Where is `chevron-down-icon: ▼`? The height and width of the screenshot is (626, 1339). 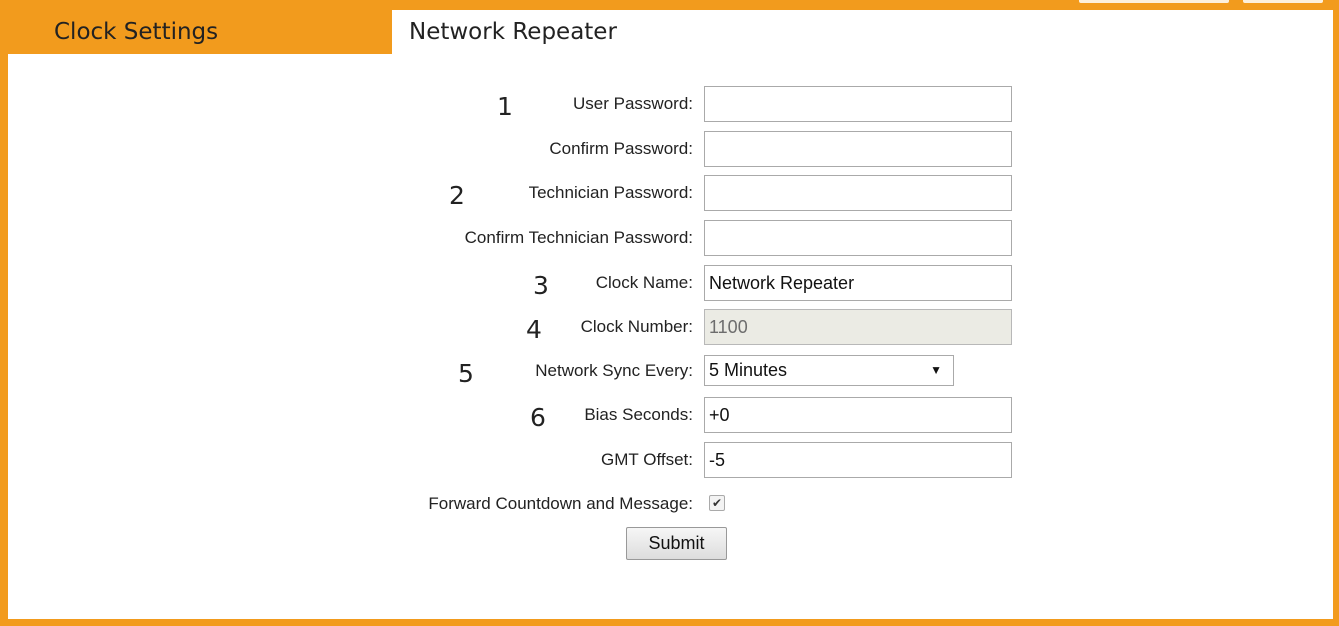 chevron-down-icon: ▼ is located at coordinates (936, 370).